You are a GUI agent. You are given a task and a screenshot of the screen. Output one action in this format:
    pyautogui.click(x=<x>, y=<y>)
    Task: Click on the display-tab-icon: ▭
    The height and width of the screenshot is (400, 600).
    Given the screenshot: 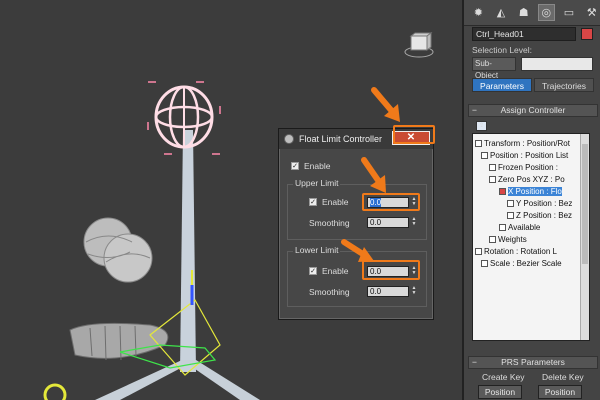 What is the action you would take?
    pyautogui.click(x=569, y=12)
    